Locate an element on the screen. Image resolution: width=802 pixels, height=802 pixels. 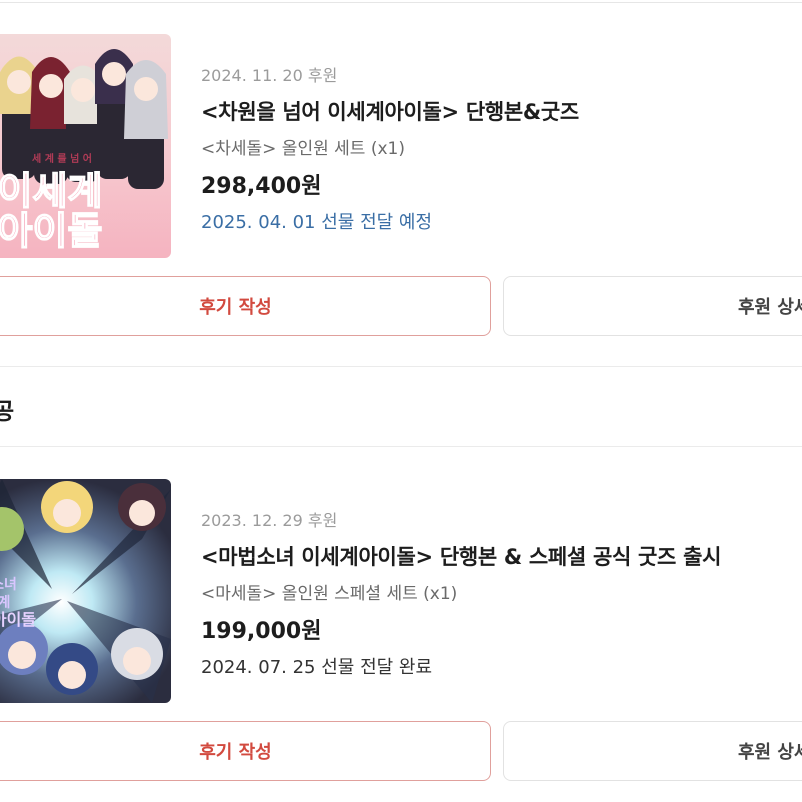
delivery-status: 2024. 07. 25 선물 전달 완료 is located at coordinates (317, 667).